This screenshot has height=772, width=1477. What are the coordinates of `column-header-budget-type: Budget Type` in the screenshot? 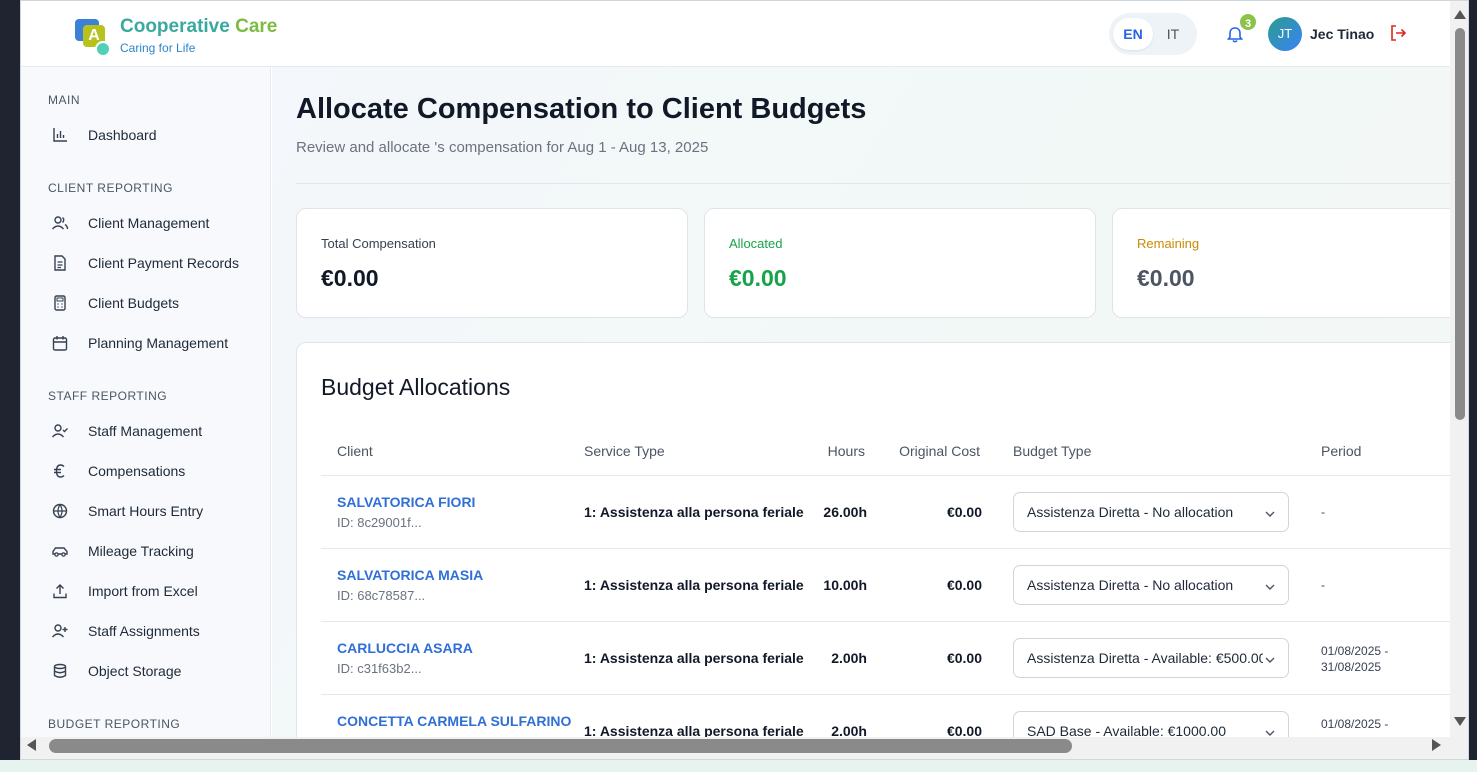 It's located at (1052, 451).